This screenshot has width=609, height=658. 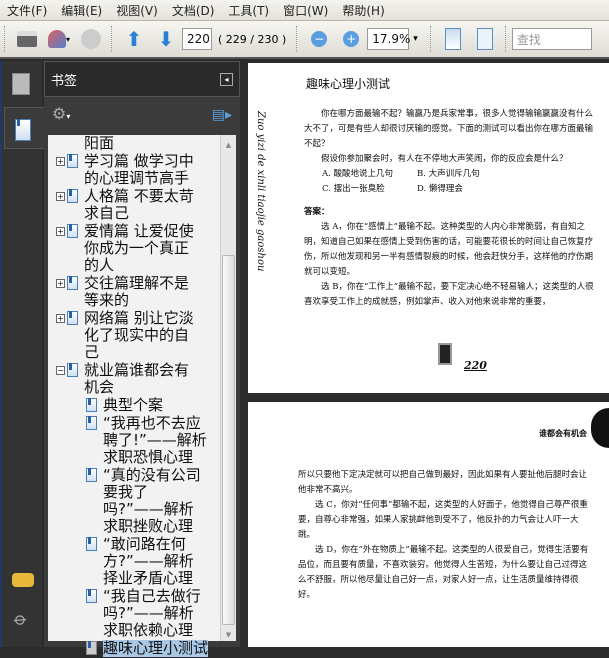 I want to click on option-d: D. 懒得理会, so click(x=440, y=189).